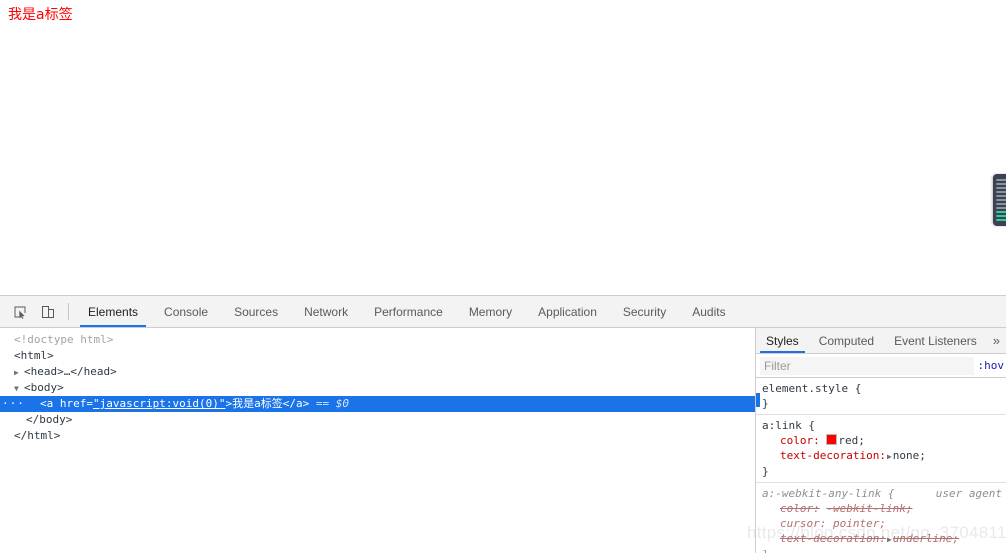 The image size is (1006, 554). I want to click on styles-filter-input, so click(867, 366).